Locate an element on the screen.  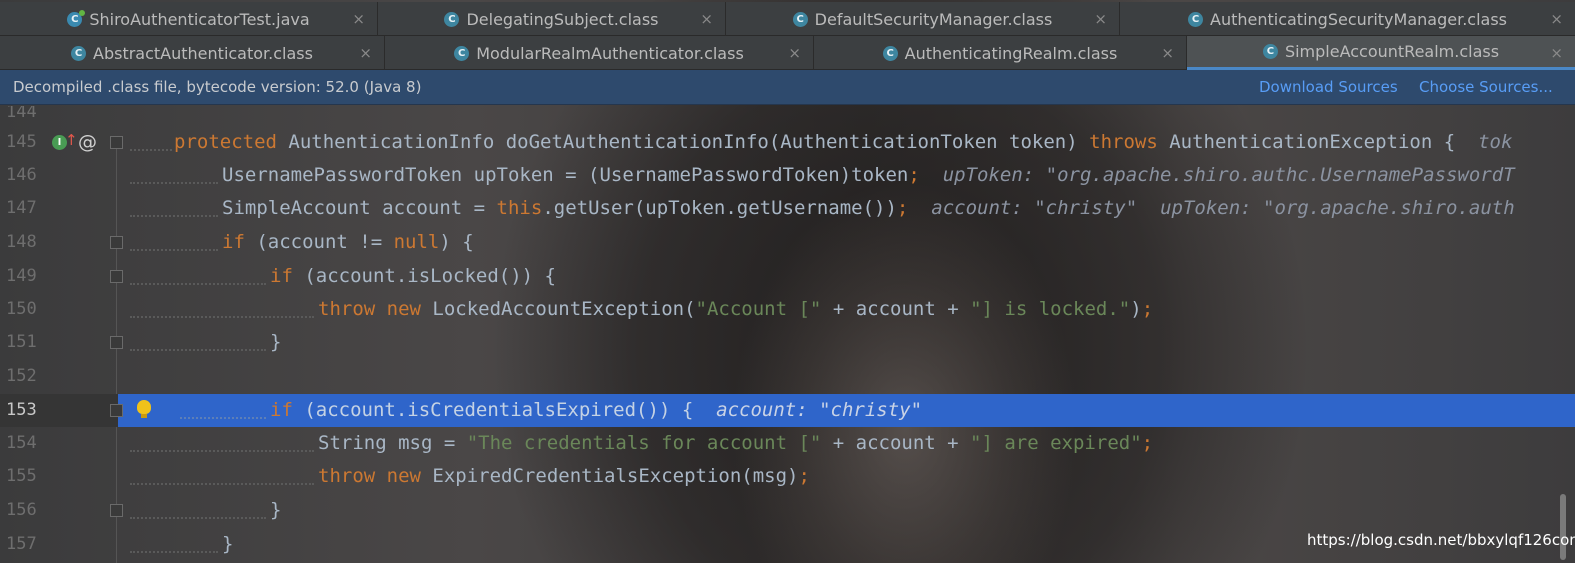
line-number: 149 is located at coordinates (21, 276).